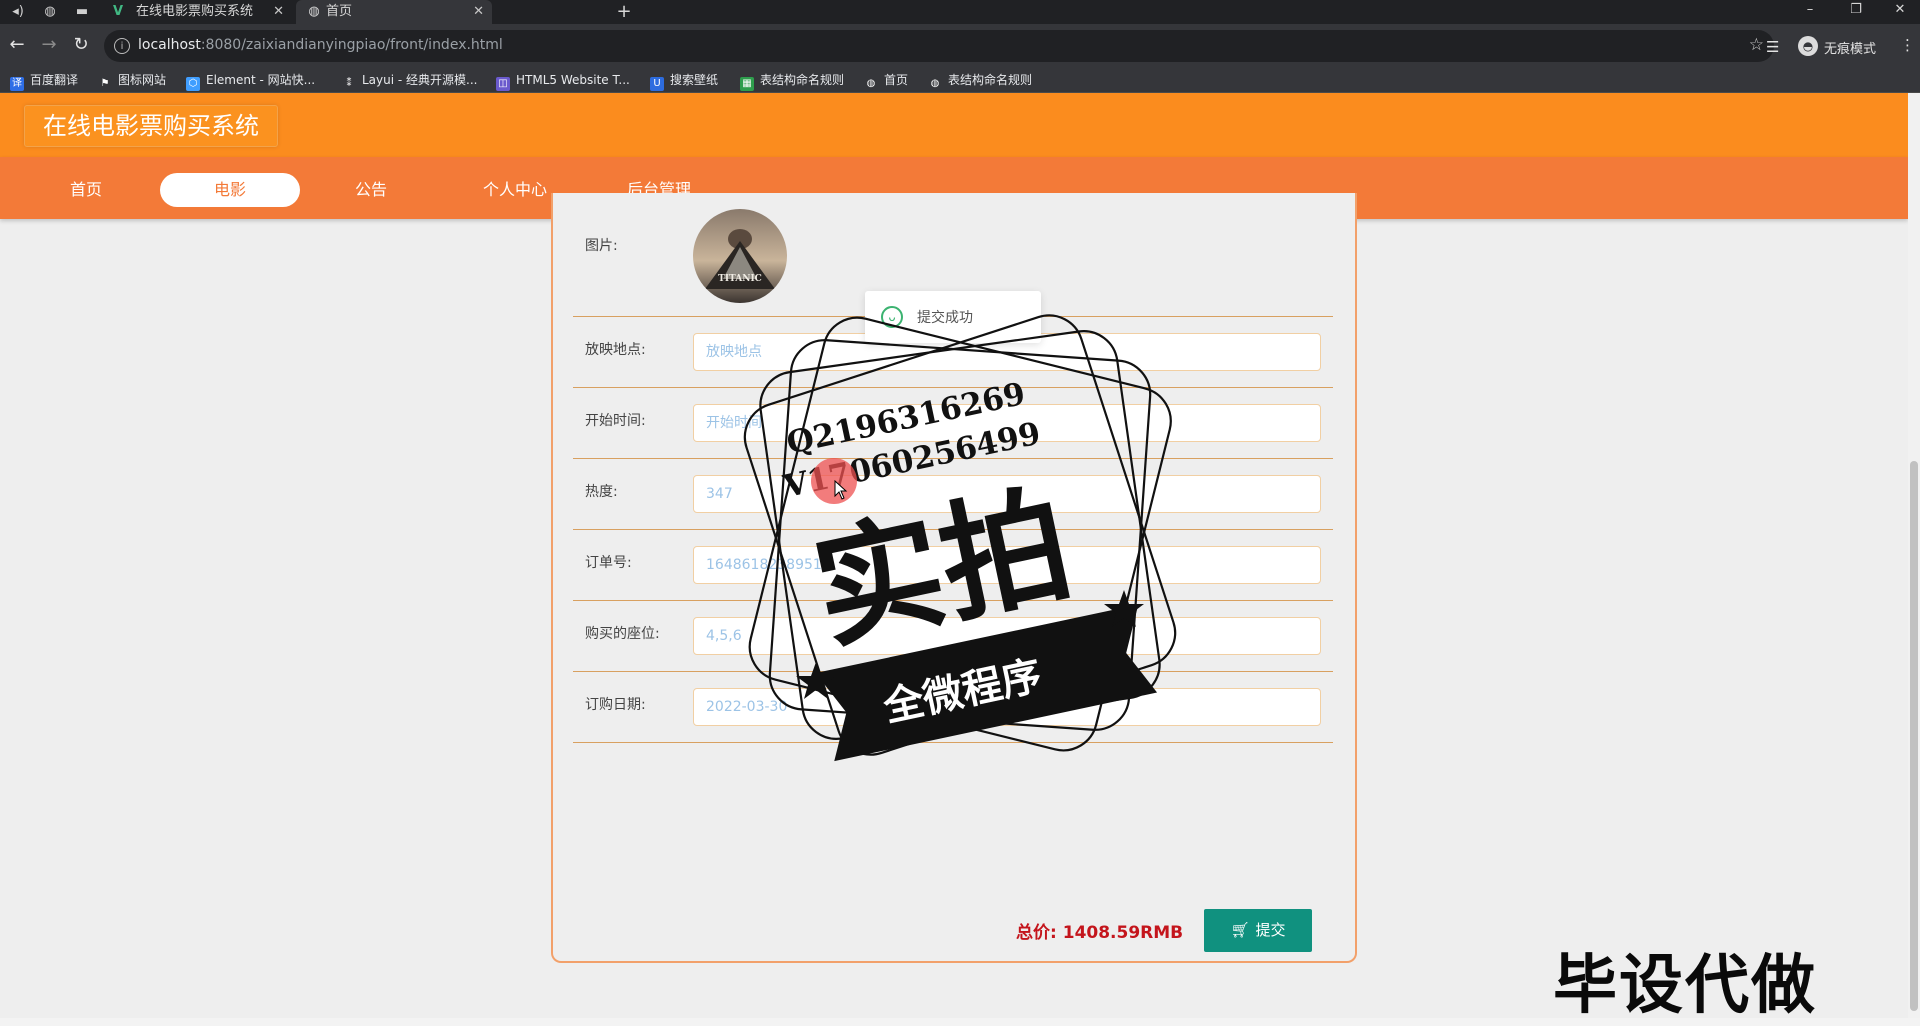  What do you see at coordinates (624, 12) in the screenshot?
I see `new-tab-button: +` at bounding box center [624, 12].